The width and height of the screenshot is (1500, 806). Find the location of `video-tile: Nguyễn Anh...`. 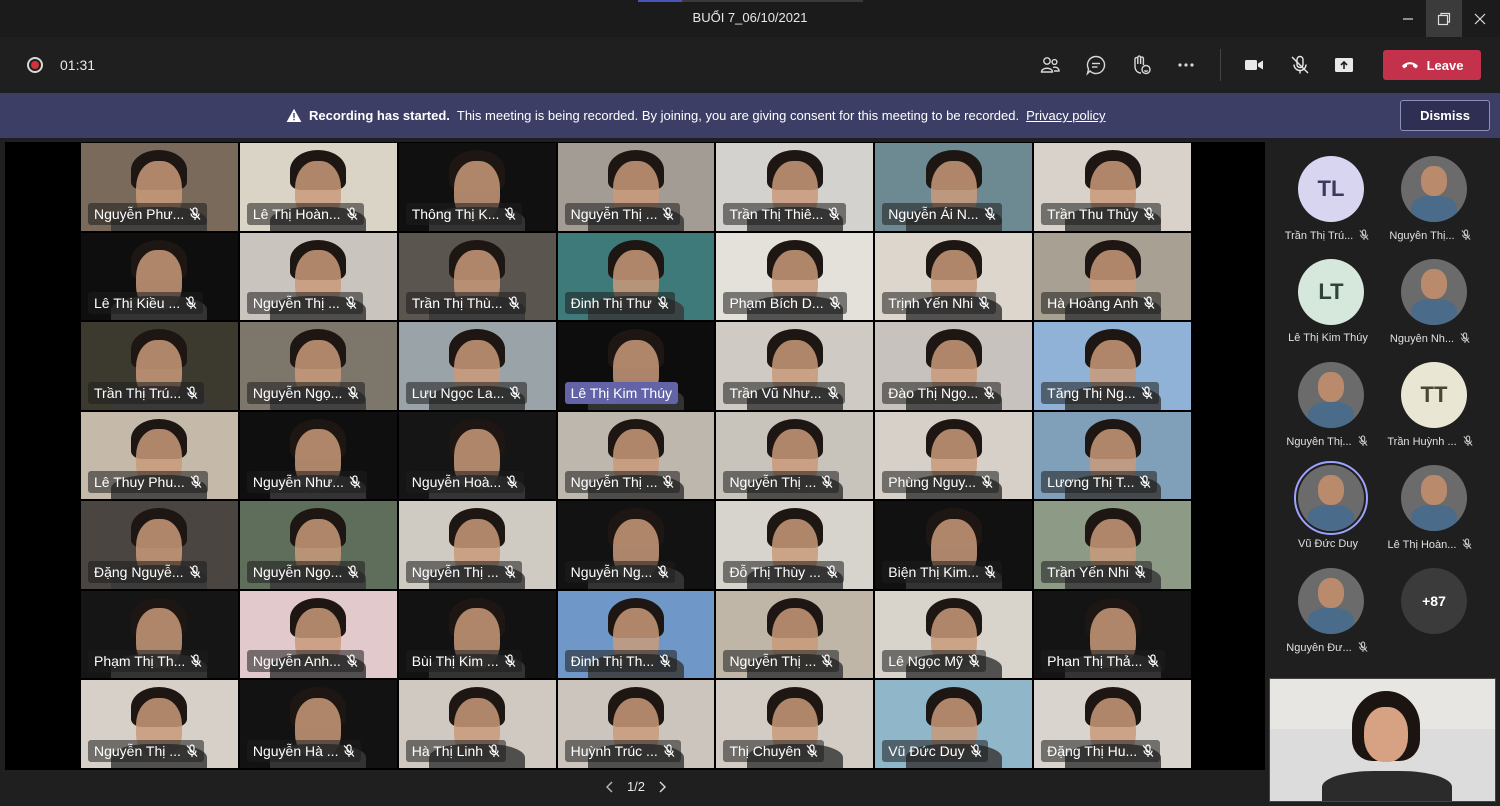

video-tile: Nguyễn Anh... is located at coordinates (318, 634).